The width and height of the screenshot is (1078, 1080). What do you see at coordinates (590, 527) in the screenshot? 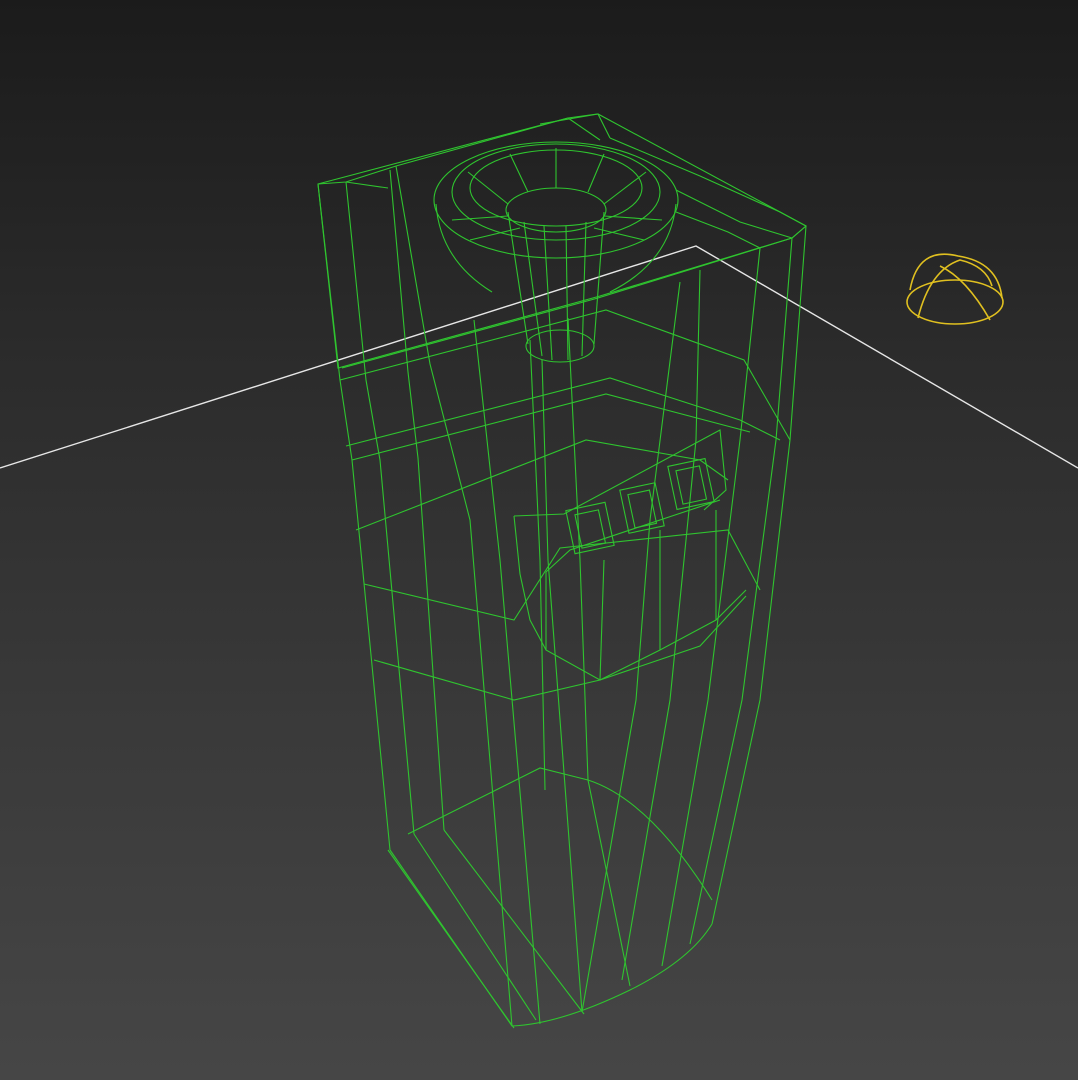
I see `tap-left` at bounding box center [590, 527].